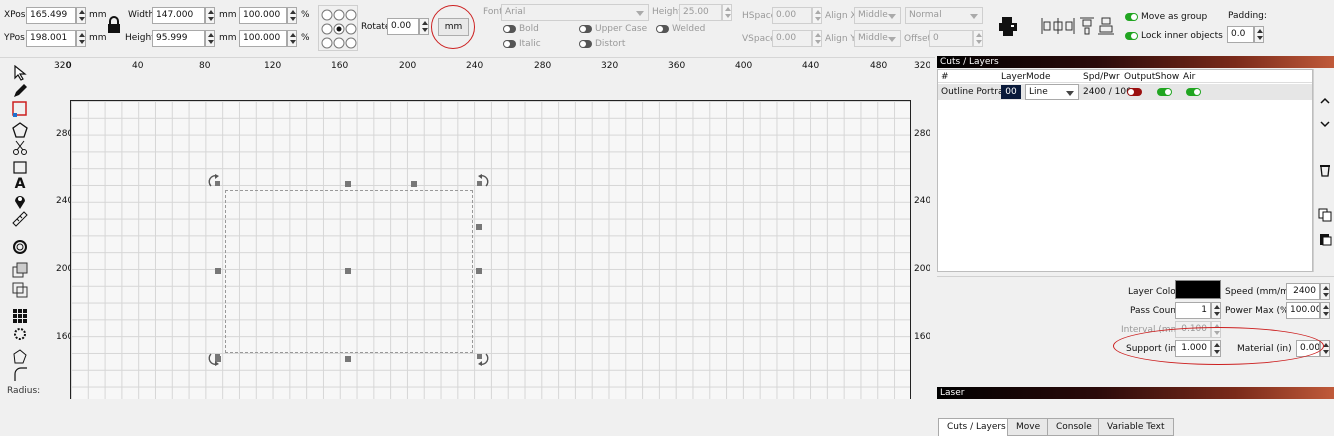 The image size is (1334, 436). Describe the element at coordinates (817, 38) in the screenshot. I see `vspace-spinner` at that location.